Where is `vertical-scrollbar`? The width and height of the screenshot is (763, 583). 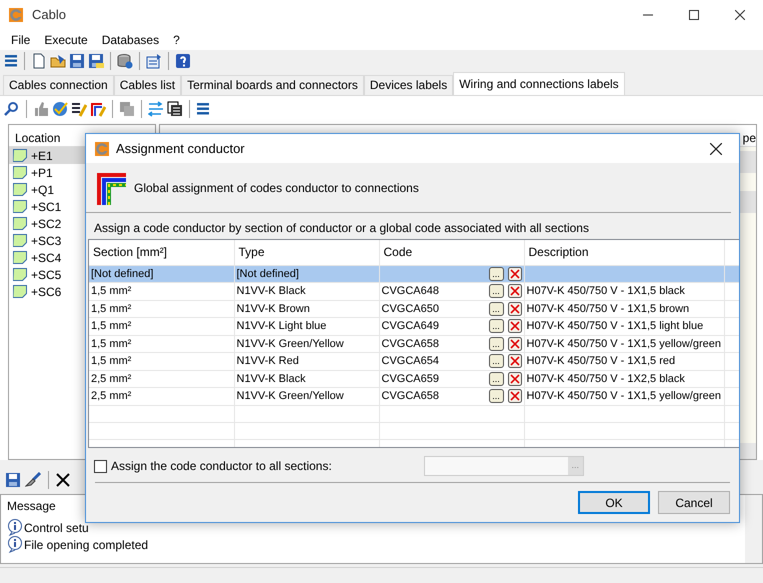 vertical-scrollbar is located at coordinates (753, 529).